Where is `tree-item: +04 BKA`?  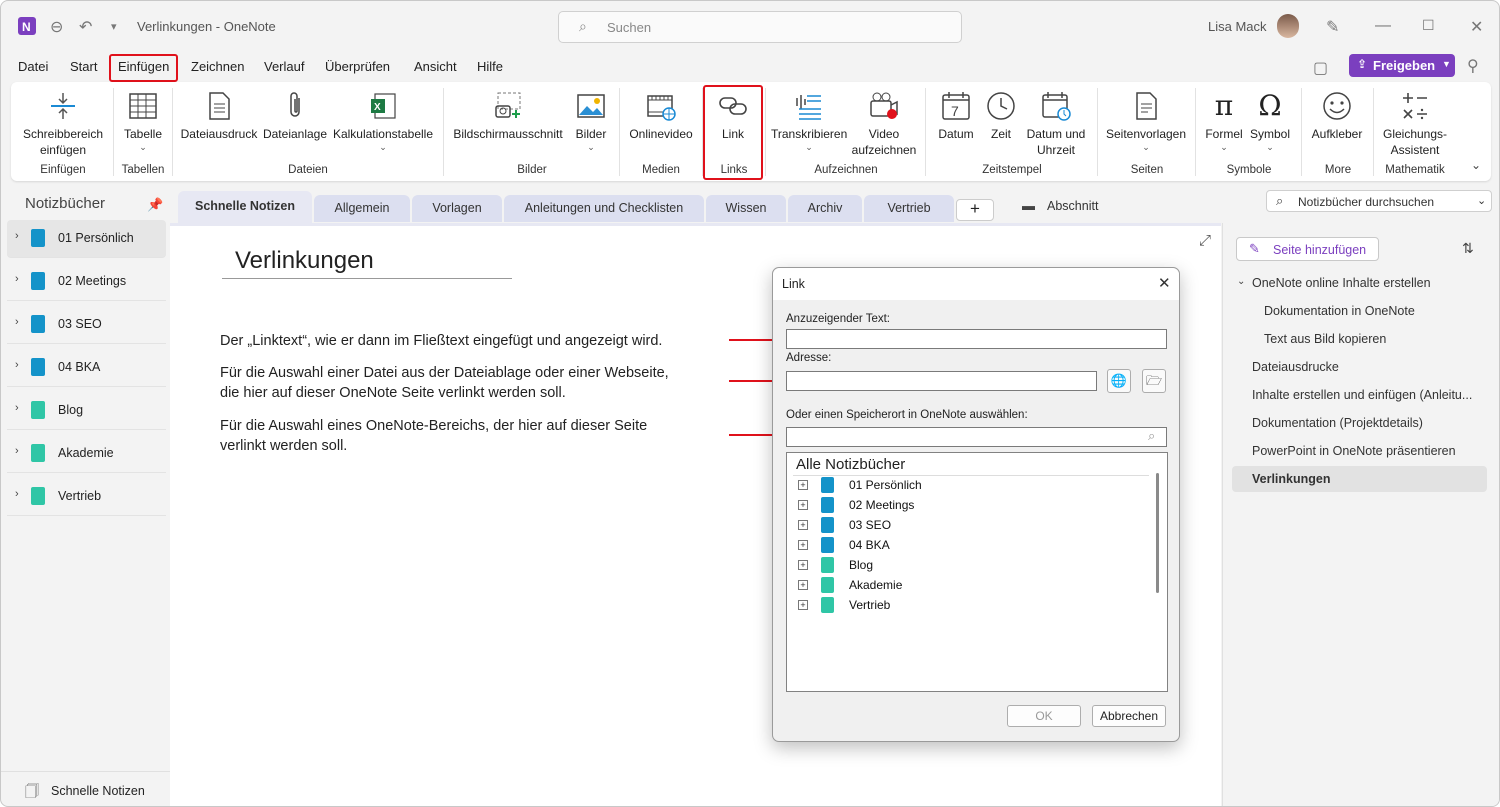
tree-item: +04 BKA is located at coordinates (967, 545).